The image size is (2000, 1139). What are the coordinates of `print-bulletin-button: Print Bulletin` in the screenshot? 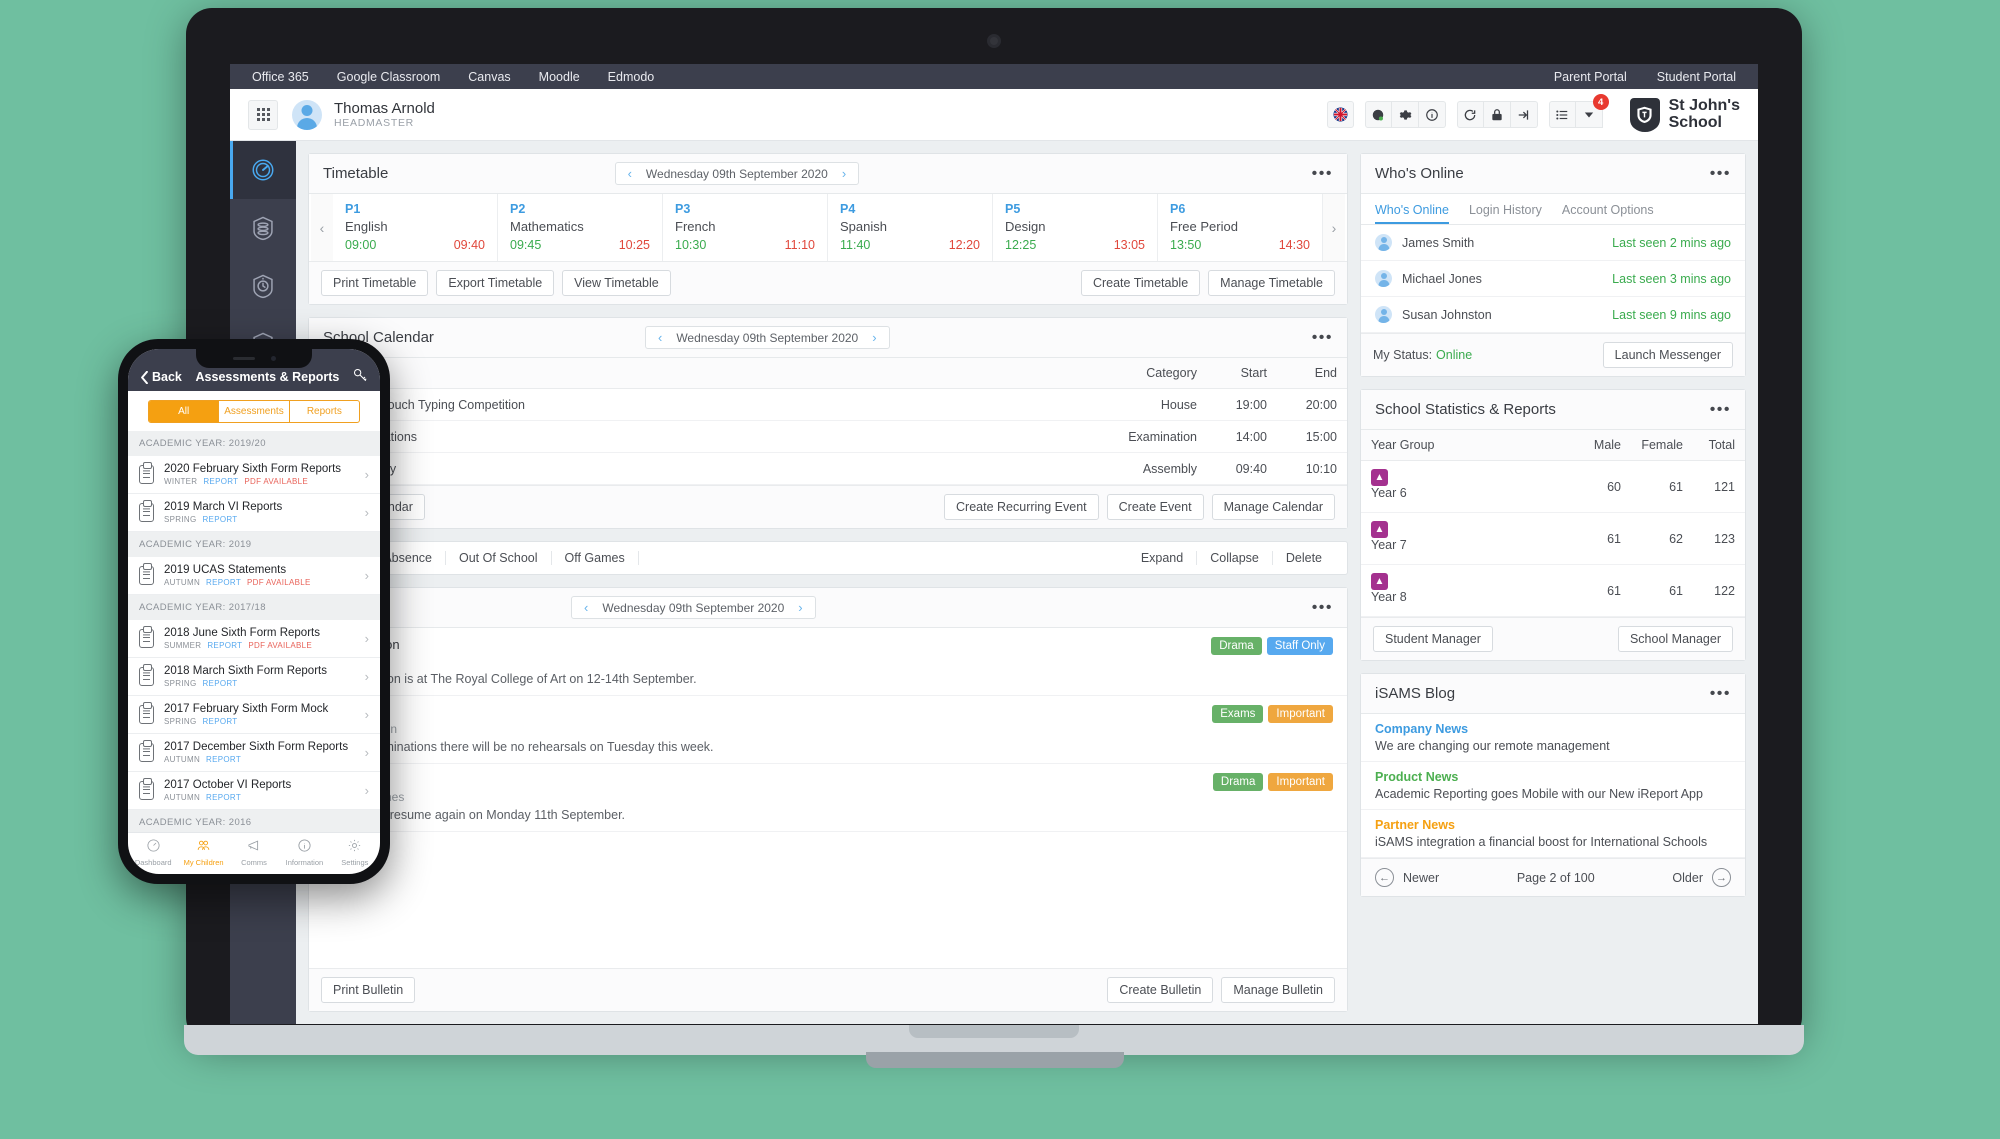 It's located at (368, 990).